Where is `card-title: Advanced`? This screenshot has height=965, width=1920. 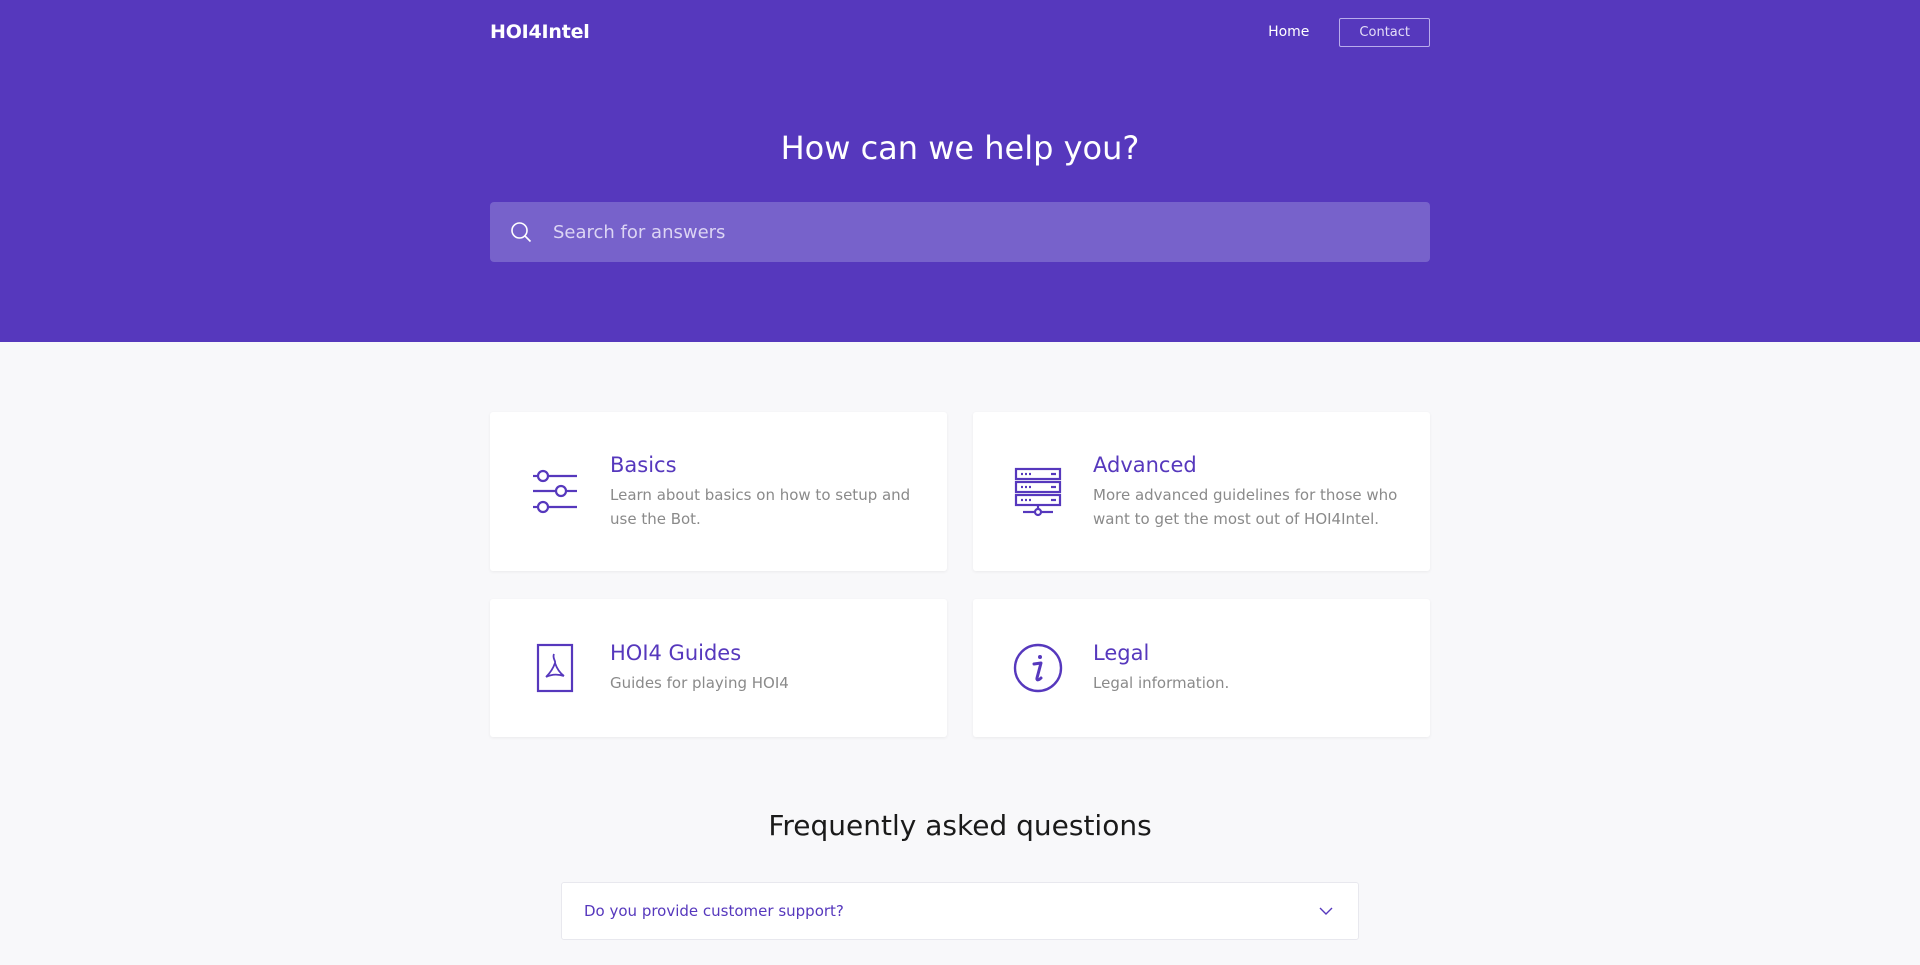
card-title: Advanced is located at coordinates (1145, 464).